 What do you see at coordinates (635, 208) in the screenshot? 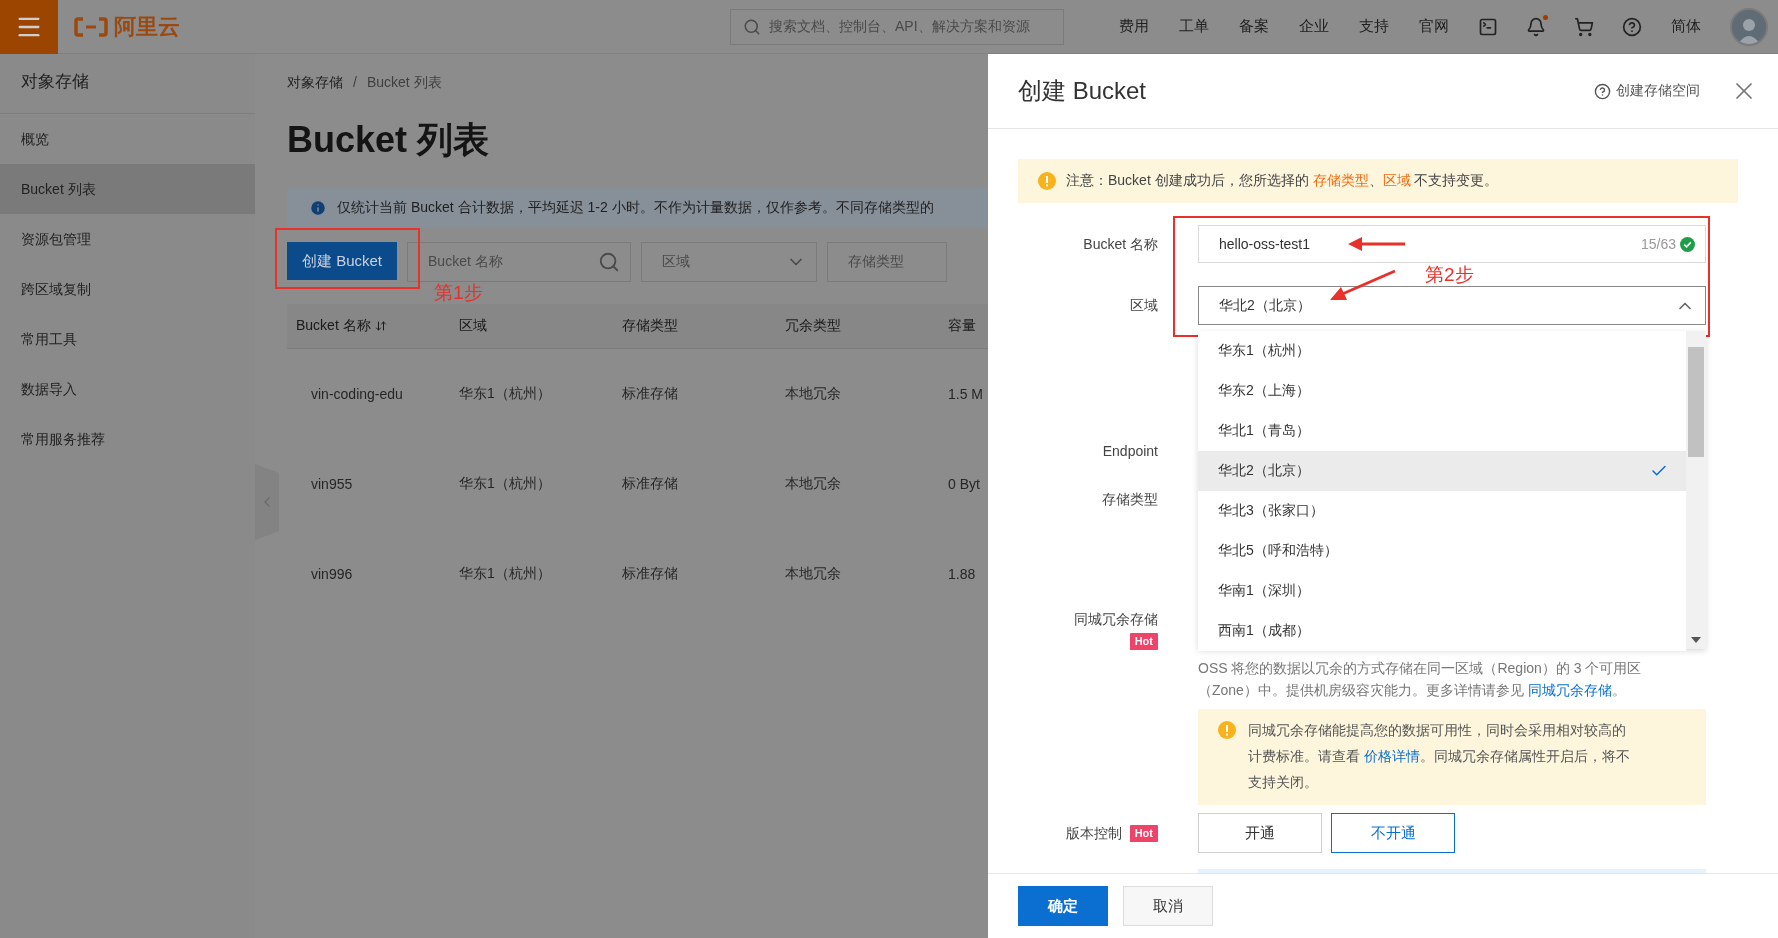
I see `banner-text: 仅统计当前 Bucket 合计数据，平均延迟 1-2 小时。不作为计量数据，仅作参考。不同存储类型的` at bounding box center [635, 208].